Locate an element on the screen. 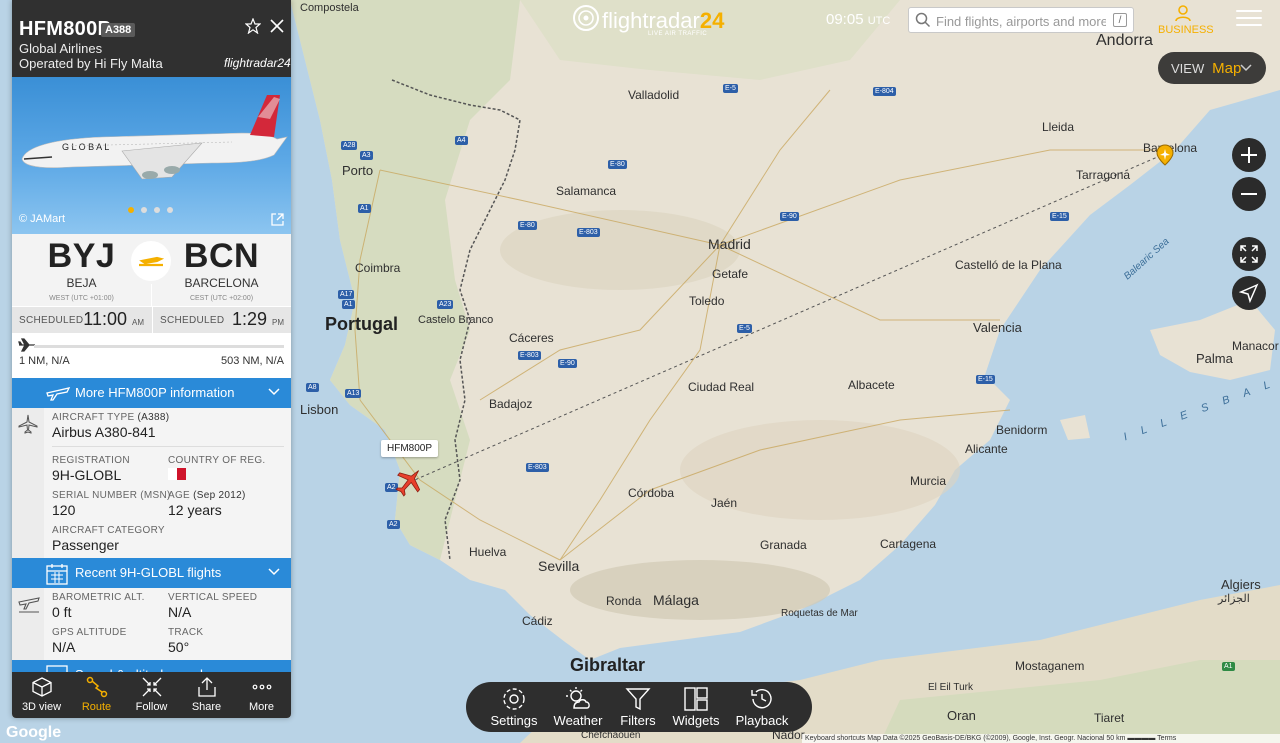 This screenshot has width=1280, height=743. gps-altitude-field: GPS ALTITUDE N/A is located at coordinates (89, 641).